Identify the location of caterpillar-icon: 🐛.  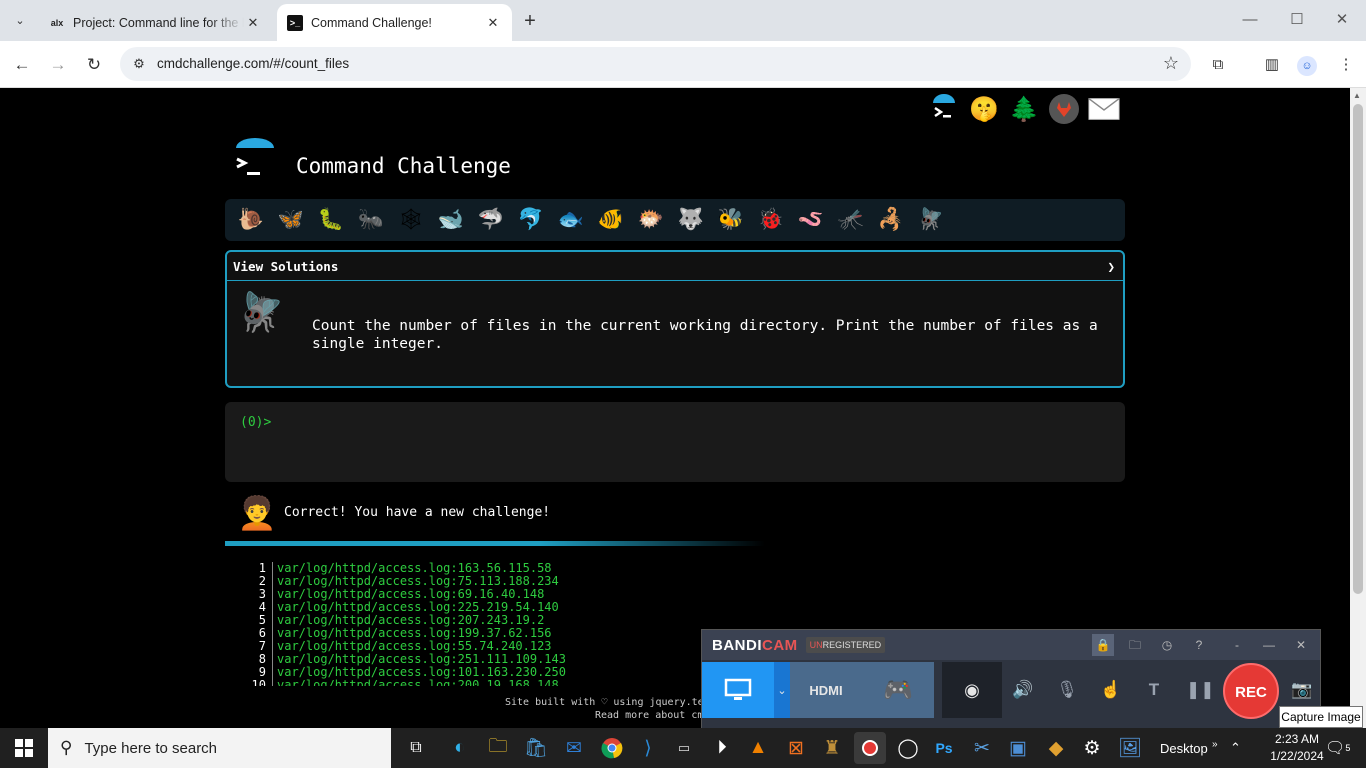
(331, 220).